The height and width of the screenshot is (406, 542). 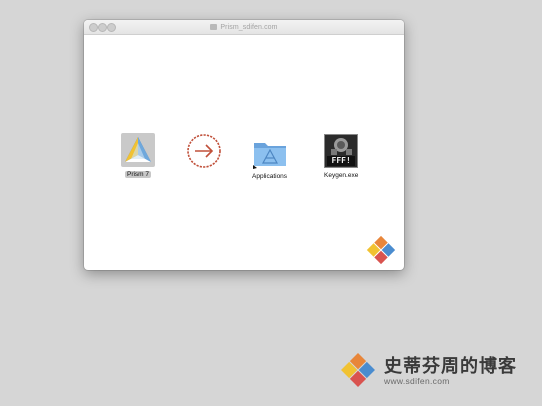 I want to click on watermark: 史蒂芬周的博客 www.sdifen.com, so click(x=436, y=368).